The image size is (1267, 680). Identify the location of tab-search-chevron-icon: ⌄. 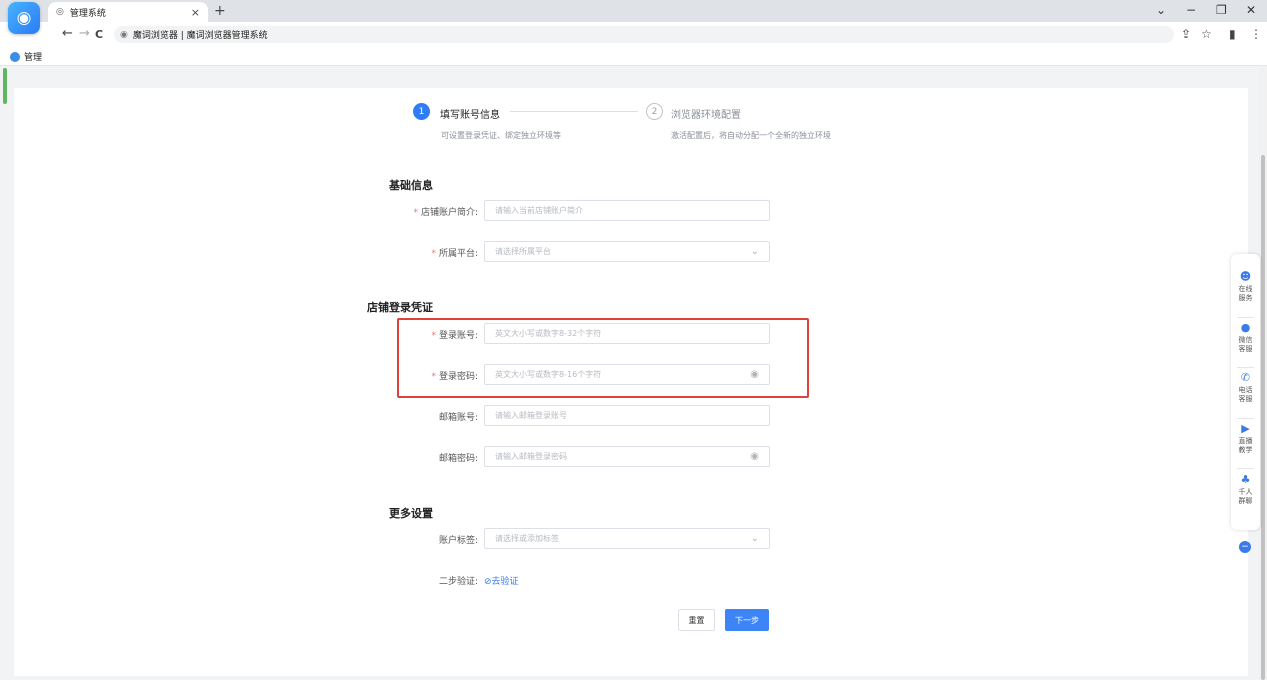
(1161, 10).